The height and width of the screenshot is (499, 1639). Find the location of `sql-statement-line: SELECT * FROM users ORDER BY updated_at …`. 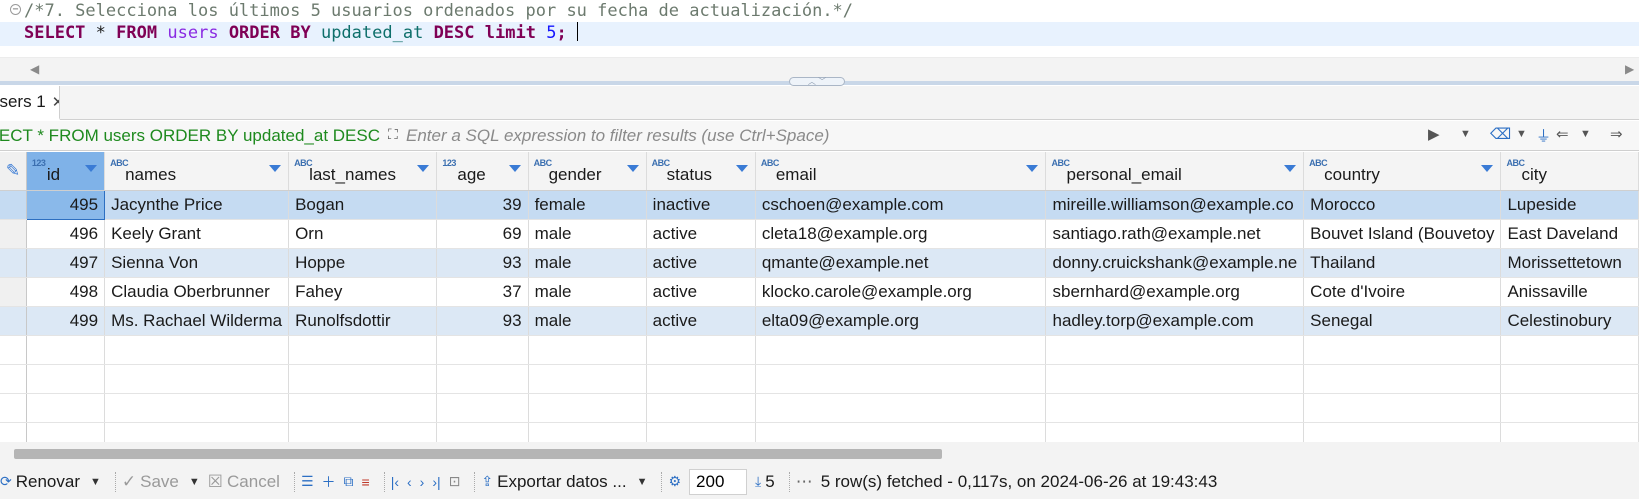

sql-statement-line: SELECT * FROM users ORDER BY updated_at … is located at coordinates (819, 34).